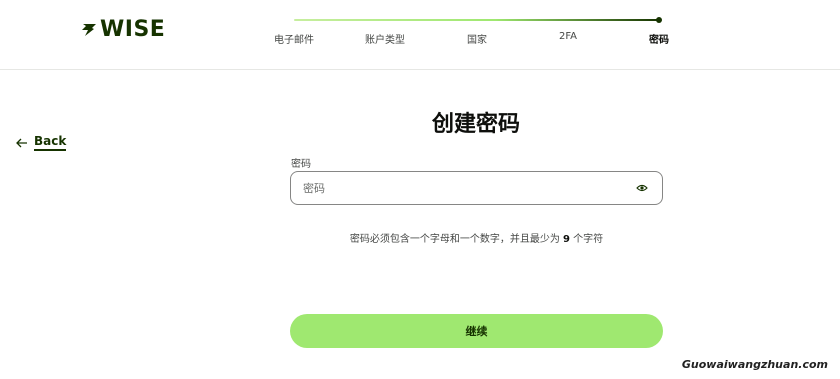  I want to click on step-progress-bar, so click(478, 20).